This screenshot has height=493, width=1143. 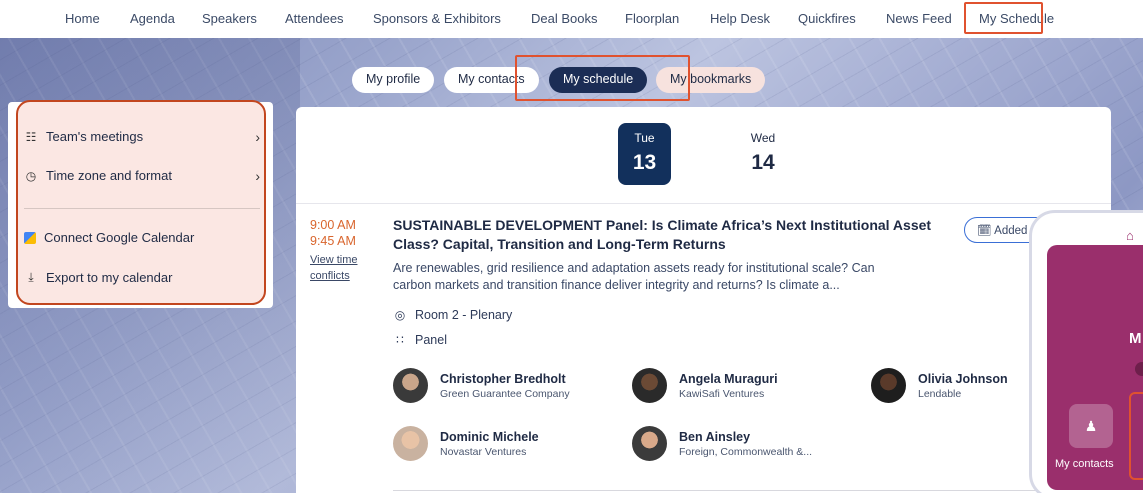 I want to click on contacts-tile-icon: ♟, so click(x=1091, y=426).